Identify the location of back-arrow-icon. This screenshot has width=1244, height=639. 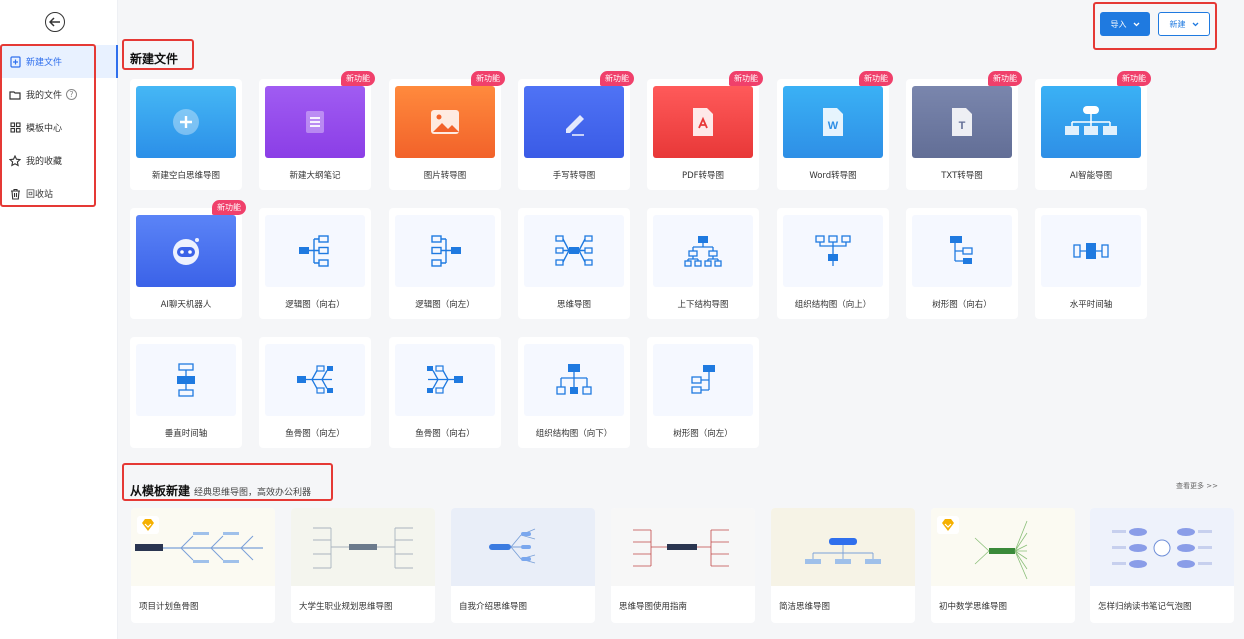
(55, 22).